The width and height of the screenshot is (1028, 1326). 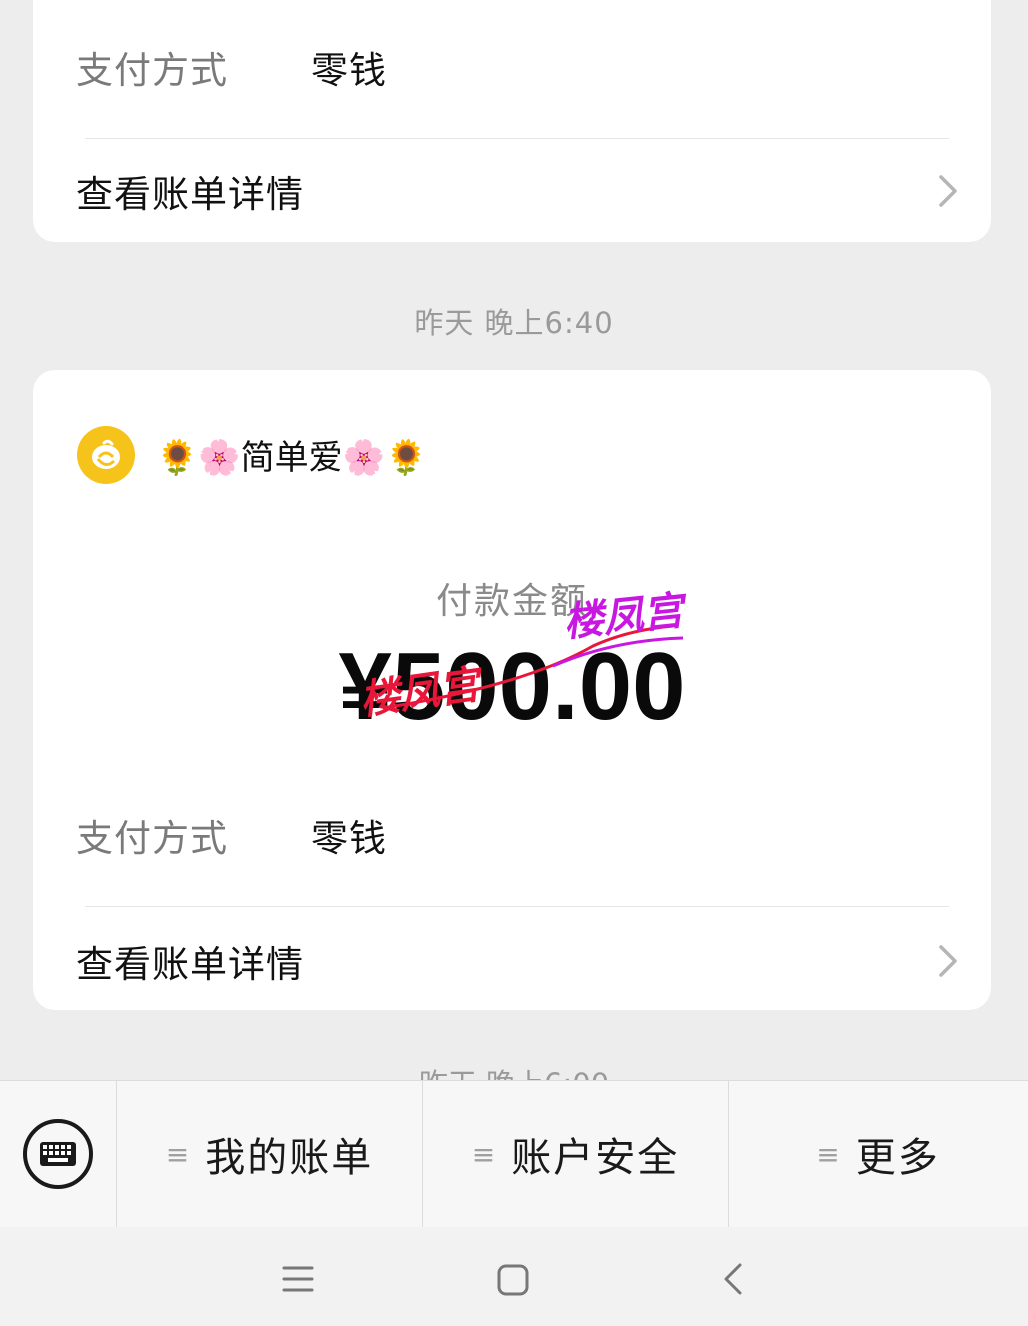 I want to click on menu-more: ≡ 更多, so click(x=878, y=1154).